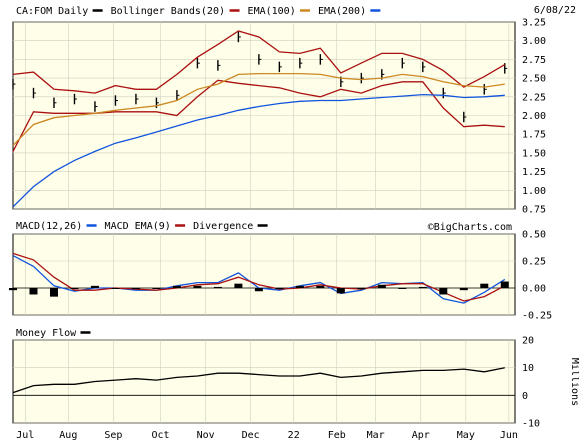  I want to click on x-tick-label: Feb, so click(337, 435).